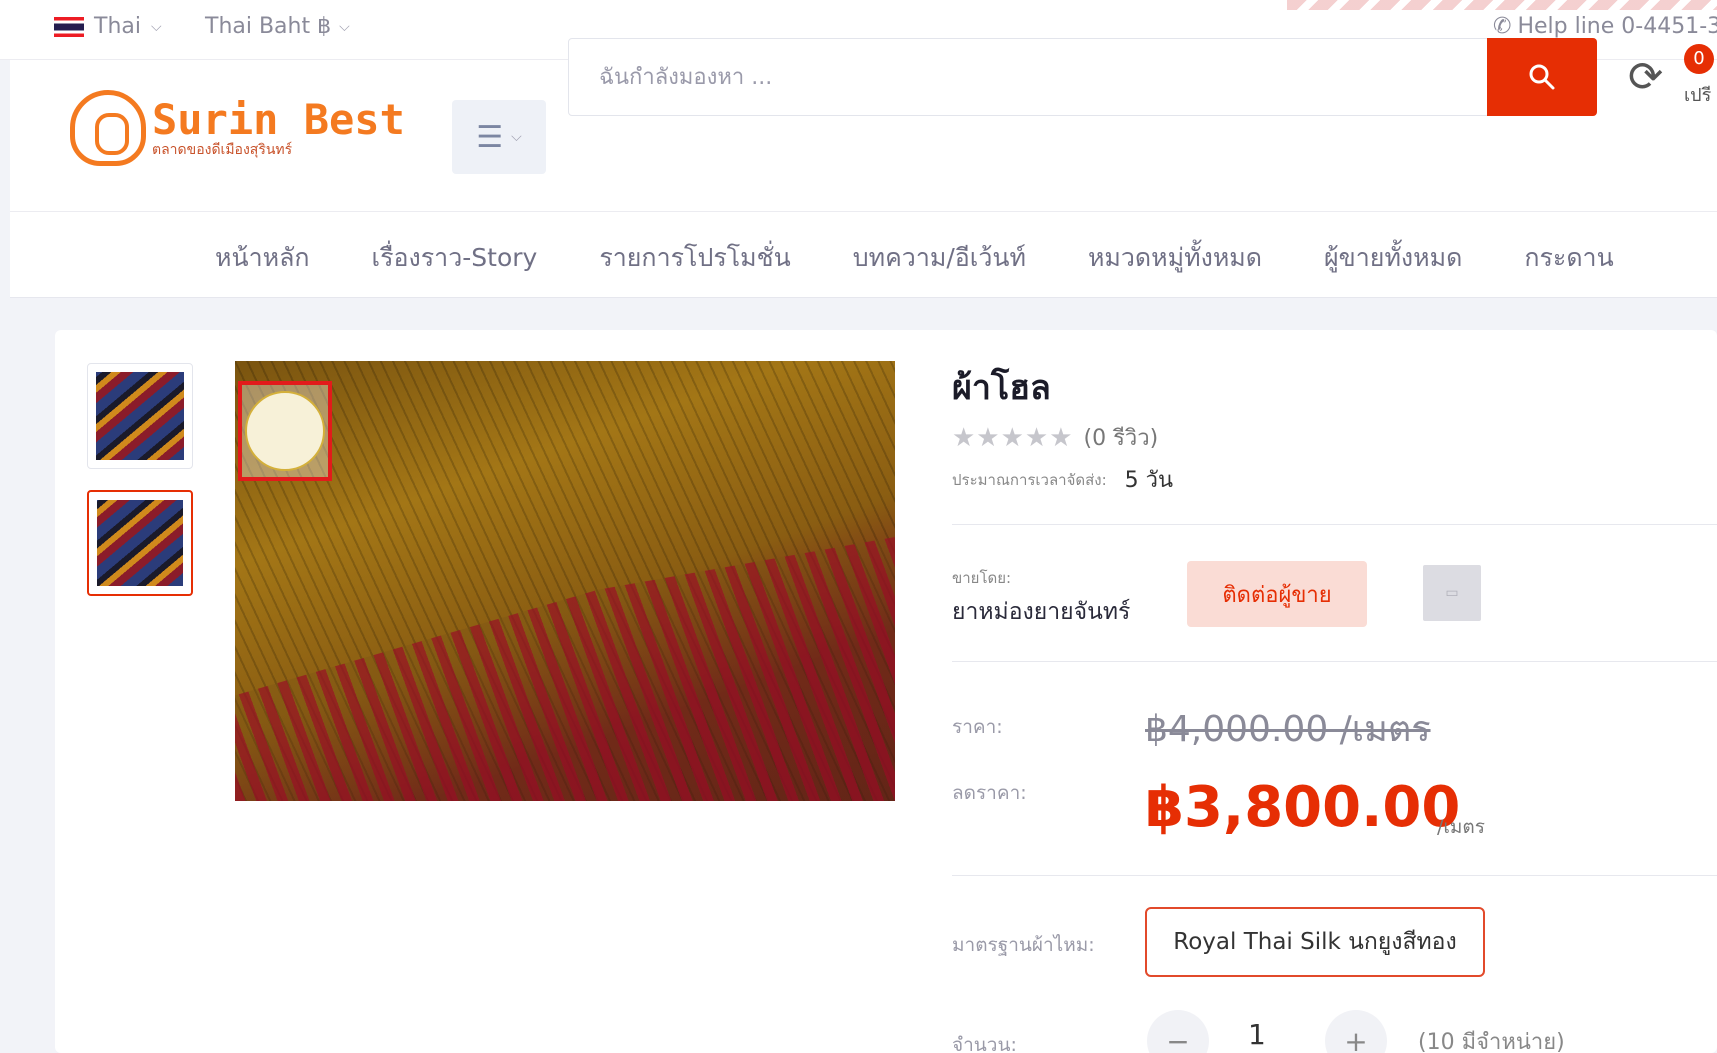  What do you see at coordinates (1315, 942) in the screenshot?
I see `silk-standard-option: Royal Thai Silk นกยูงสีทอง` at bounding box center [1315, 942].